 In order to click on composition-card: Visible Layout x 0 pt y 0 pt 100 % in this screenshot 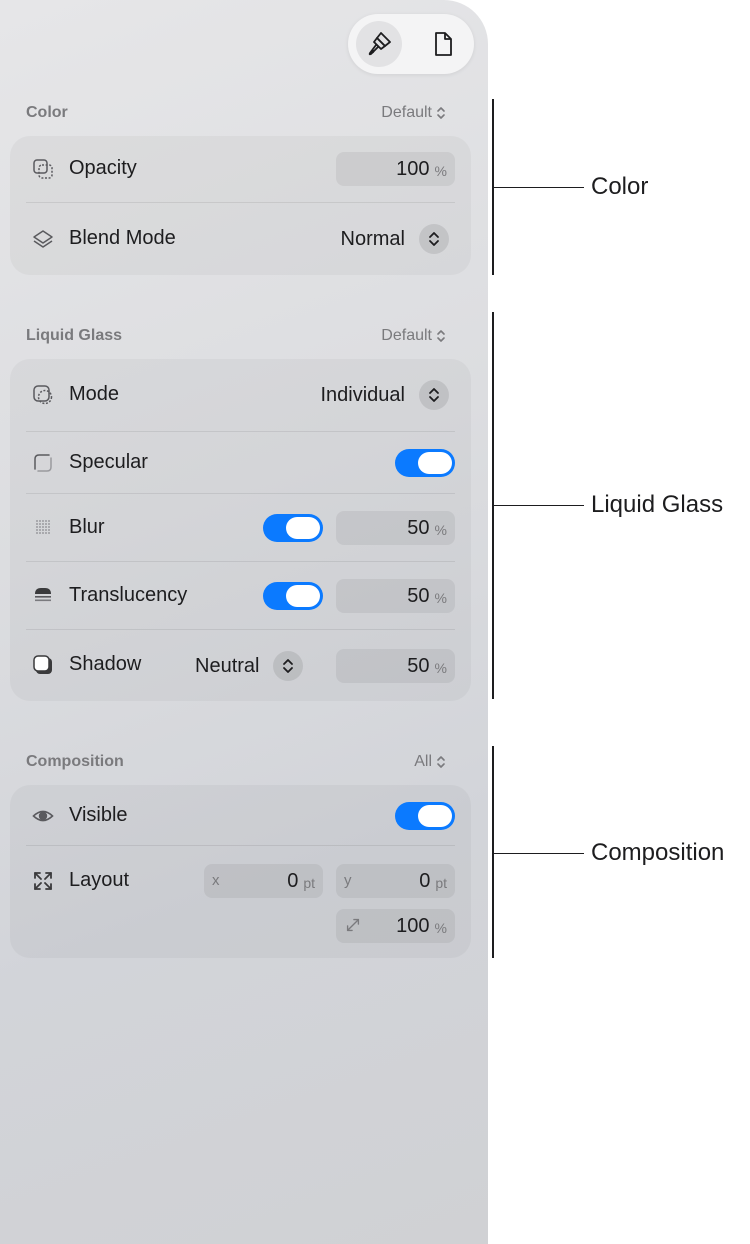, I will do `click(240, 871)`.